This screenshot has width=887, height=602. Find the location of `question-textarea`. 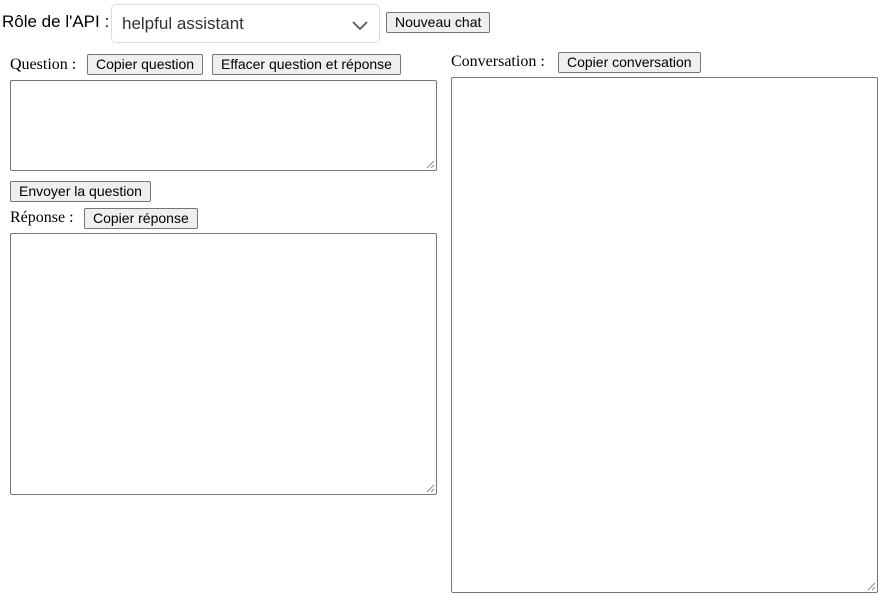

question-textarea is located at coordinates (223, 125).